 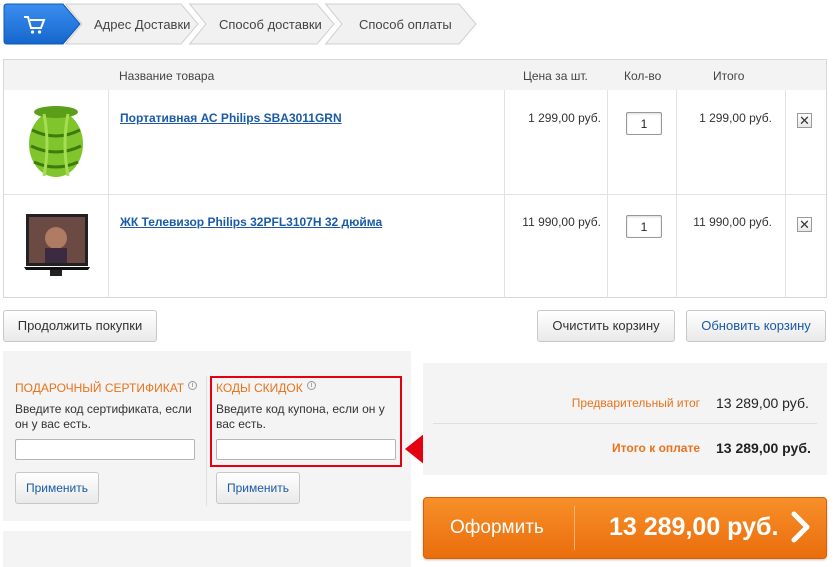 What do you see at coordinates (800, 527) in the screenshot?
I see `chevron-right-icon` at bounding box center [800, 527].